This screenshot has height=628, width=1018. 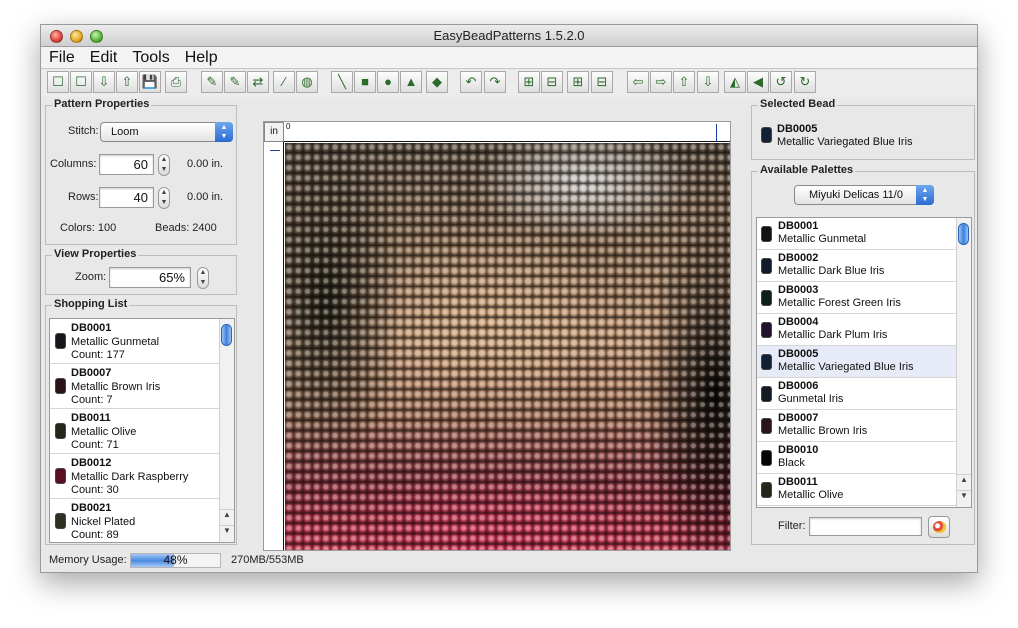 I want to click on scroll-down-icon: ▼, so click(x=227, y=533).